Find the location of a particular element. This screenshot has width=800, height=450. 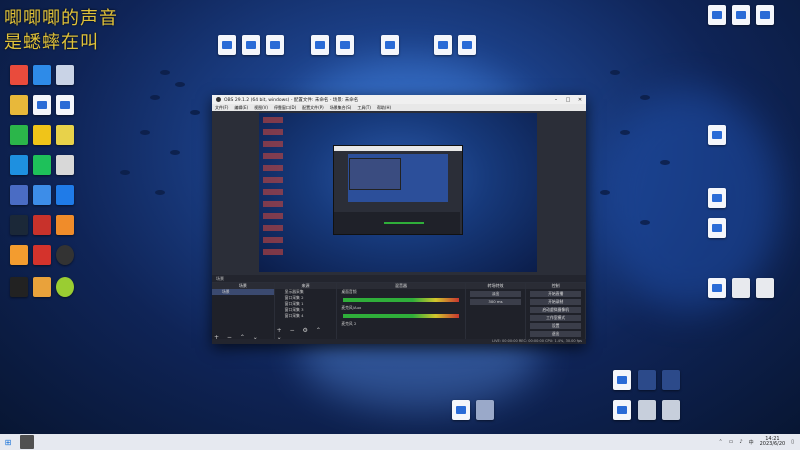

recycle-bin-icon is located at coordinates (65, 76).